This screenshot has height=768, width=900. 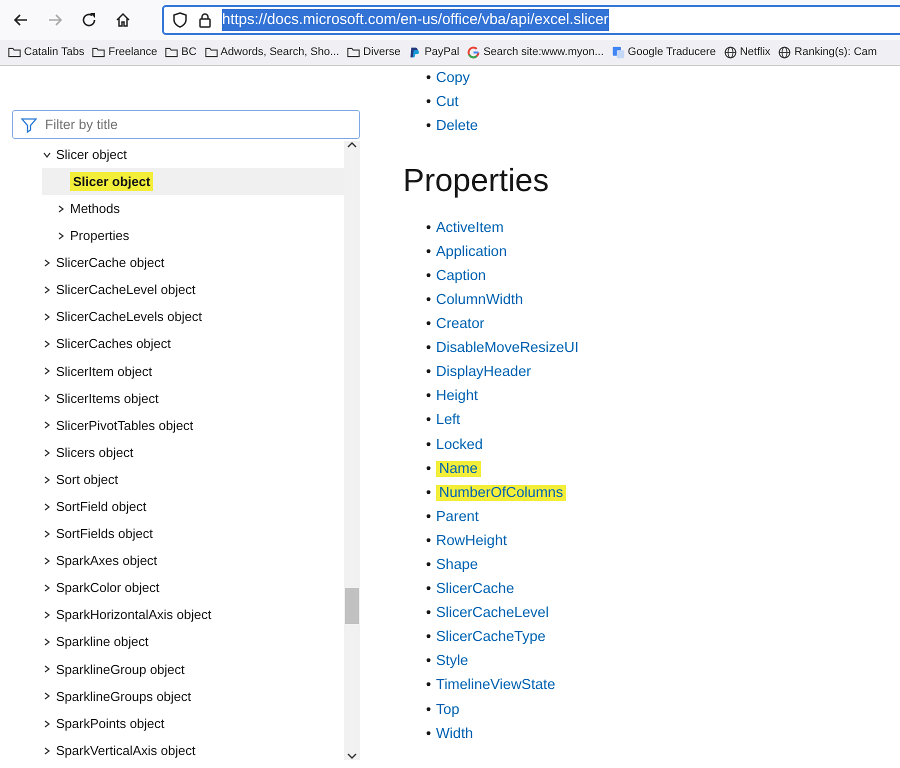 I want to click on tree-item: SparkPoints object, so click(x=193, y=724).